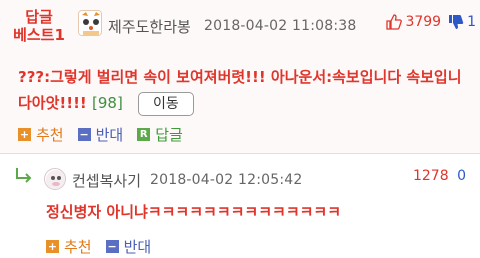 Image resolution: width=480 pixels, height=258 pixels. I want to click on nickname: 제주도한라봉, so click(149, 26).